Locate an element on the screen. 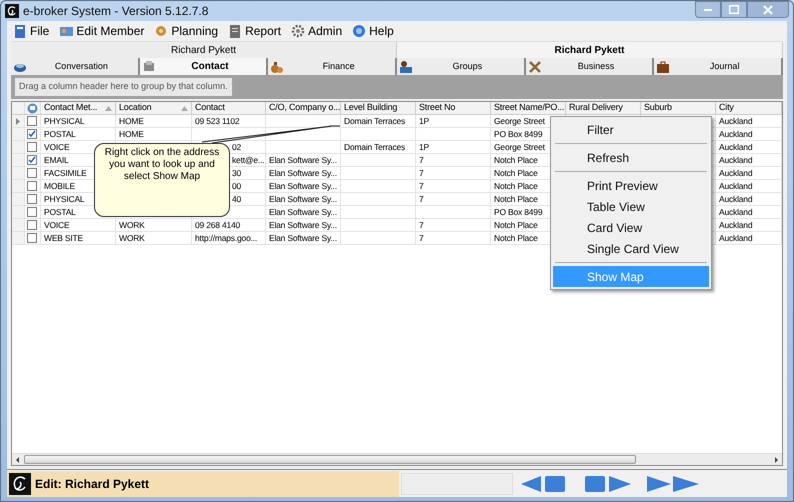 This screenshot has width=794, height=502. context-menu-item: Print Preview is located at coordinates (631, 185).